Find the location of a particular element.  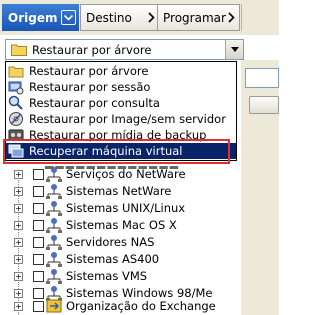

tree-item-label: Organização do Exchange is located at coordinates (141, 306).